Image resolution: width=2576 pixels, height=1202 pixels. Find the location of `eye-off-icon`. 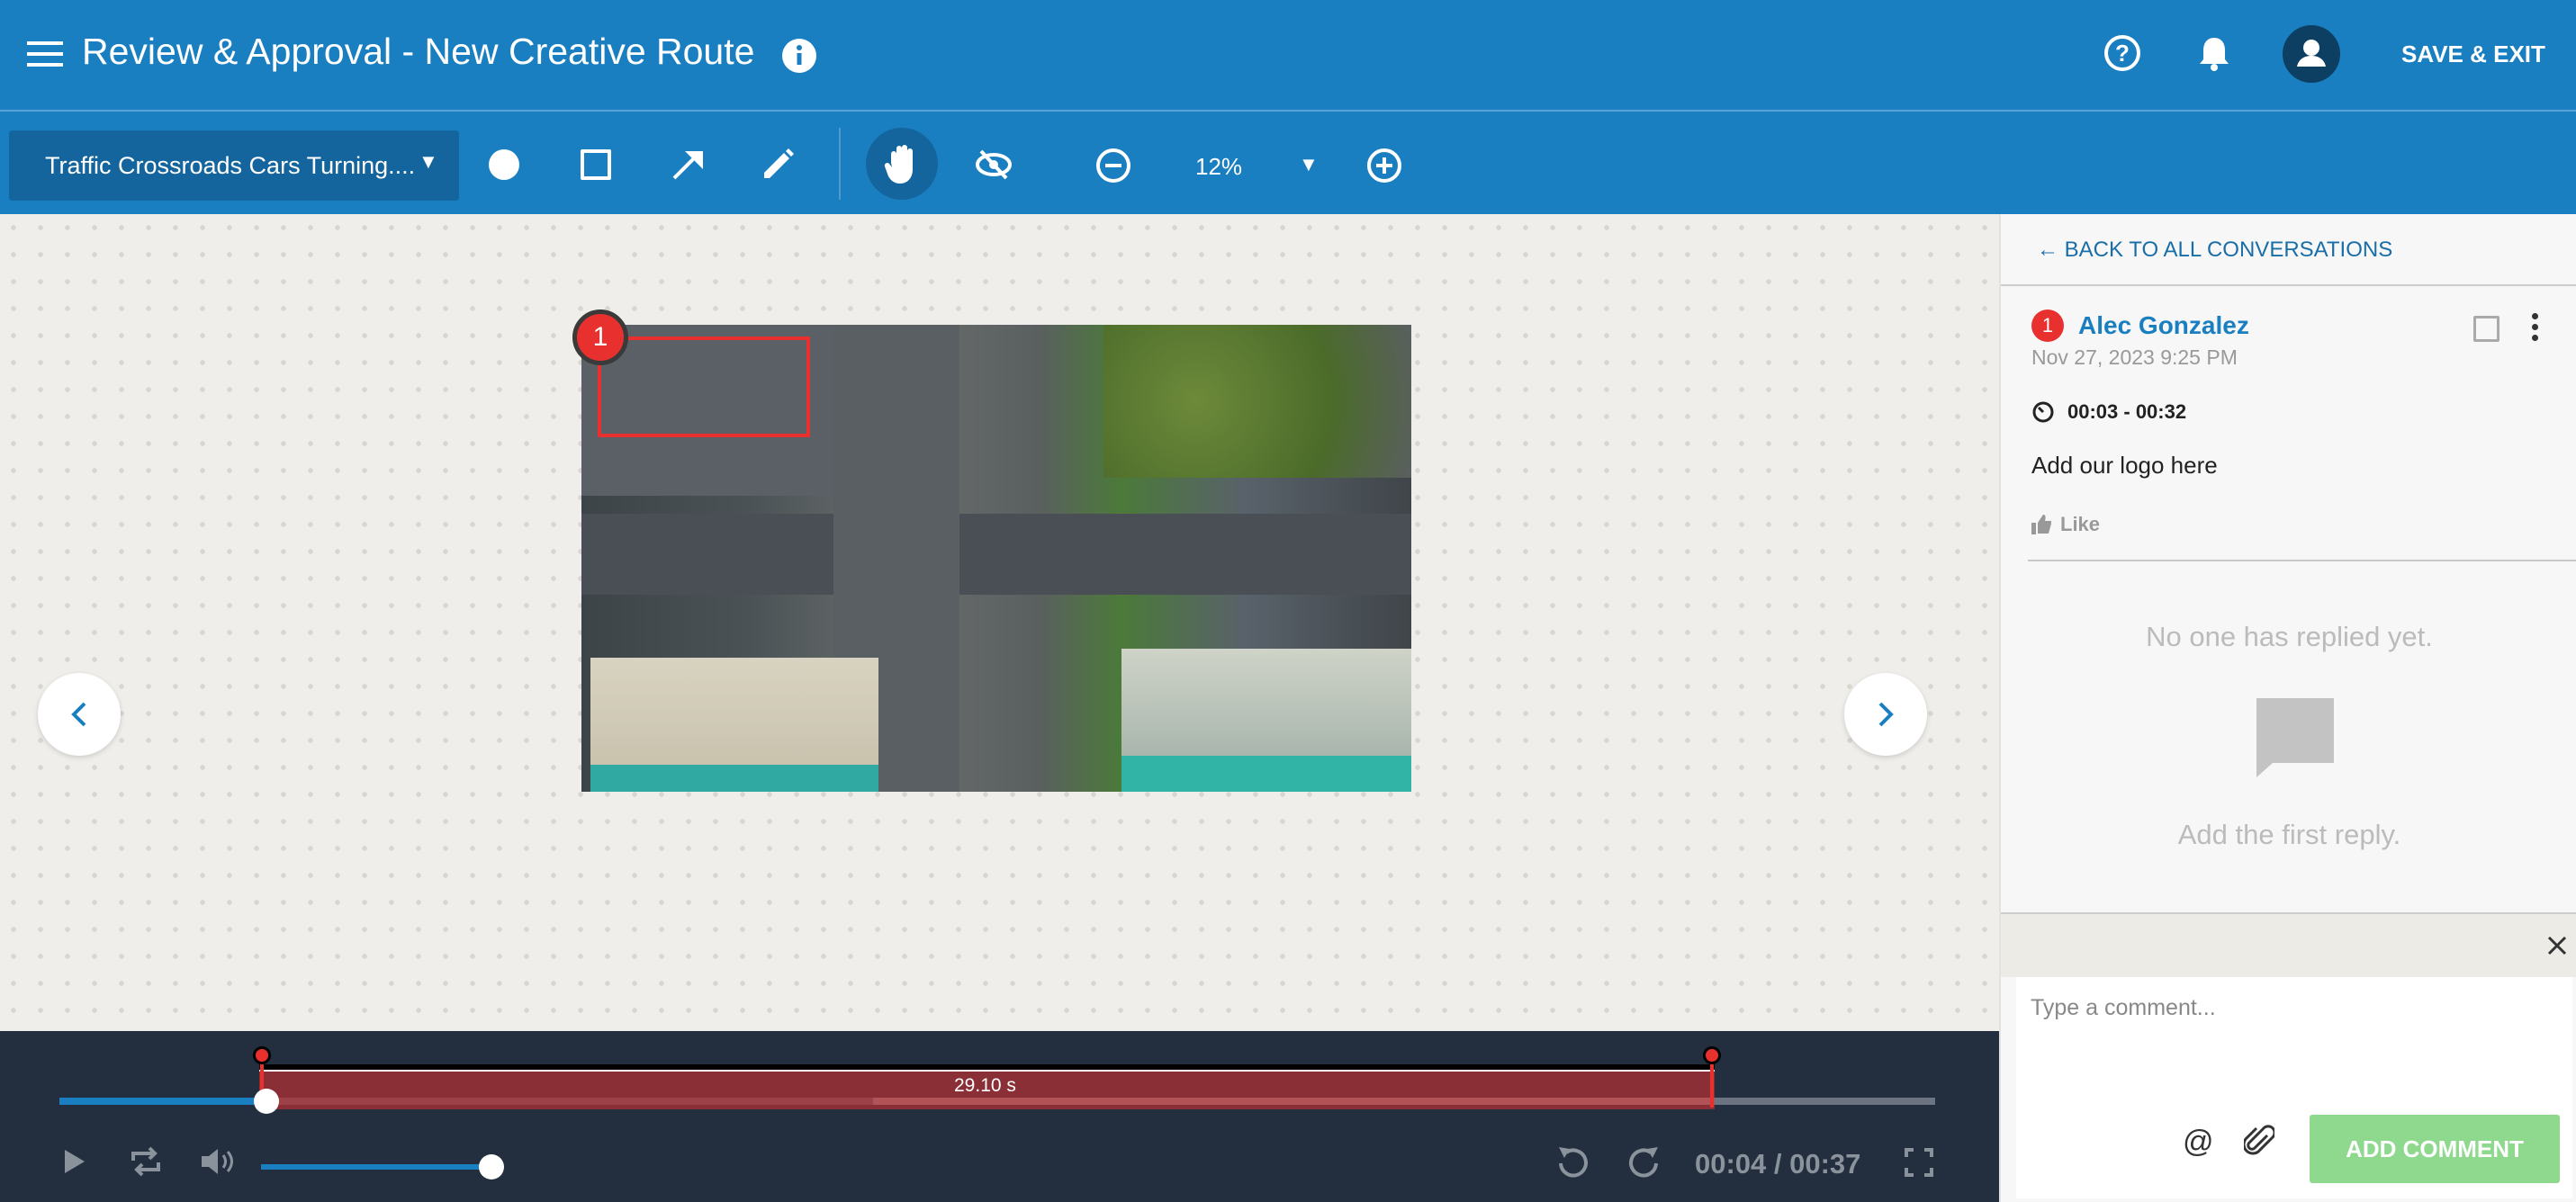

eye-off-icon is located at coordinates (993, 165).